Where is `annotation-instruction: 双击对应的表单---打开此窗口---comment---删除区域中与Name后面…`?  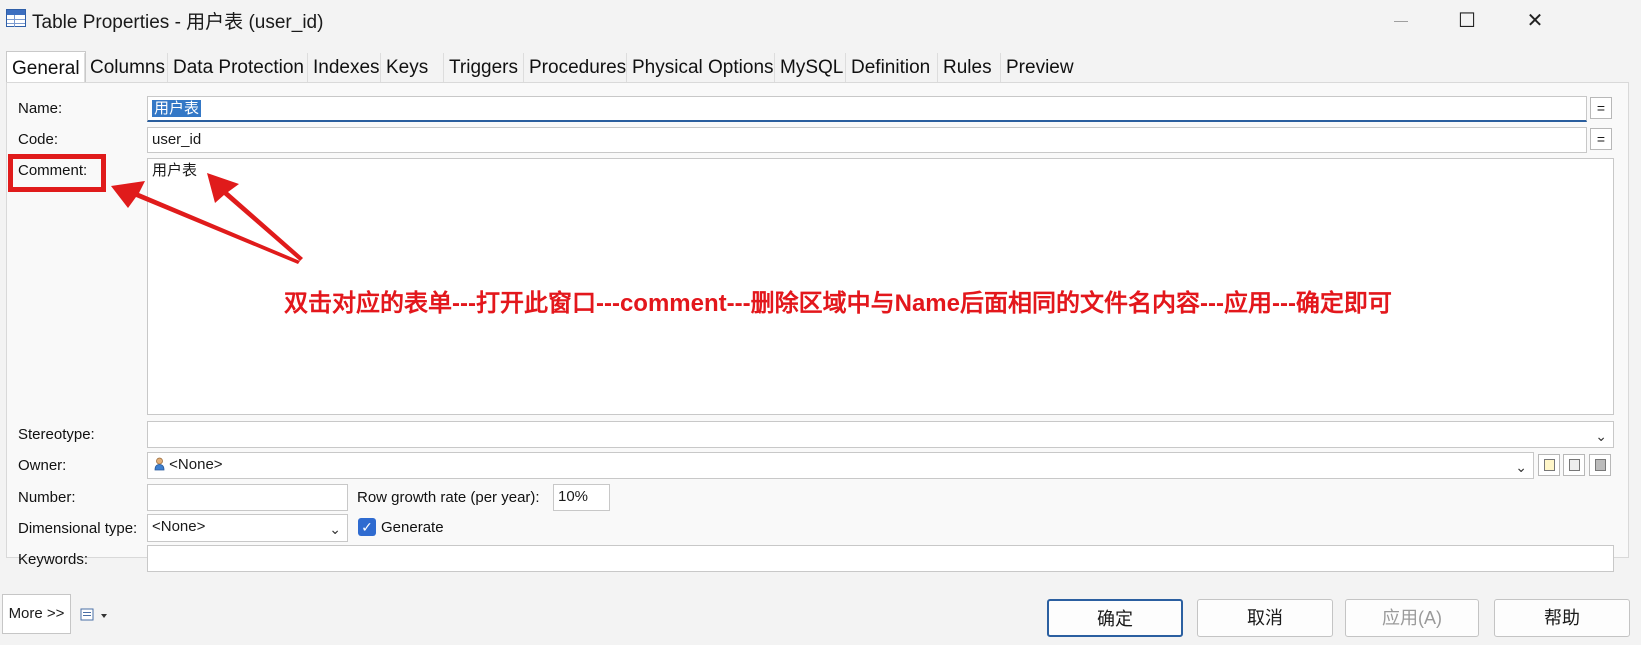
annotation-instruction: 双击对应的表单---打开此窗口---comment---删除区域中与Name后面… is located at coordinates (838, 303).